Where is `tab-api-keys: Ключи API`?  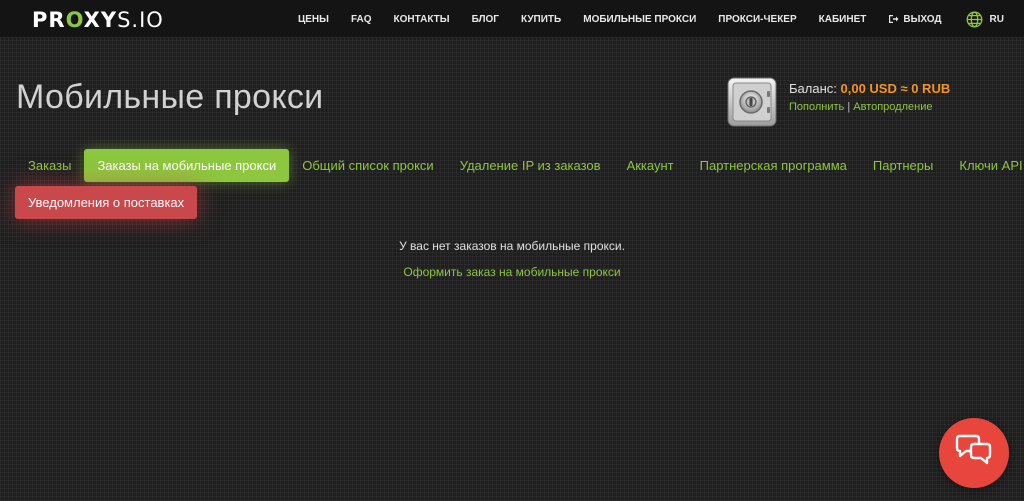 tab-api-keys: Ключи API is located at coordinates (985, 165).